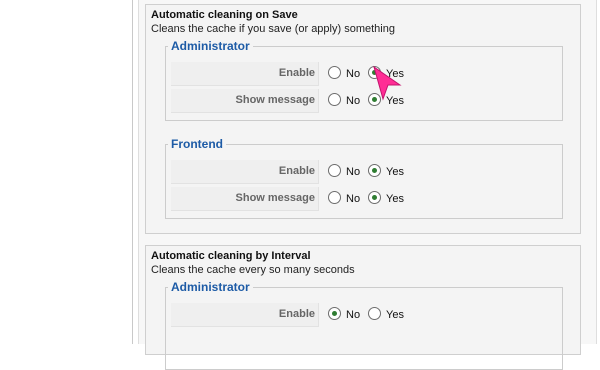 The height and width of the screenshot is (370, 600). What do you see at coordinates (224, 15) in the screenshot?
I see `section-title: Automatic cleaning on Save` at bounding box center [224, 15].